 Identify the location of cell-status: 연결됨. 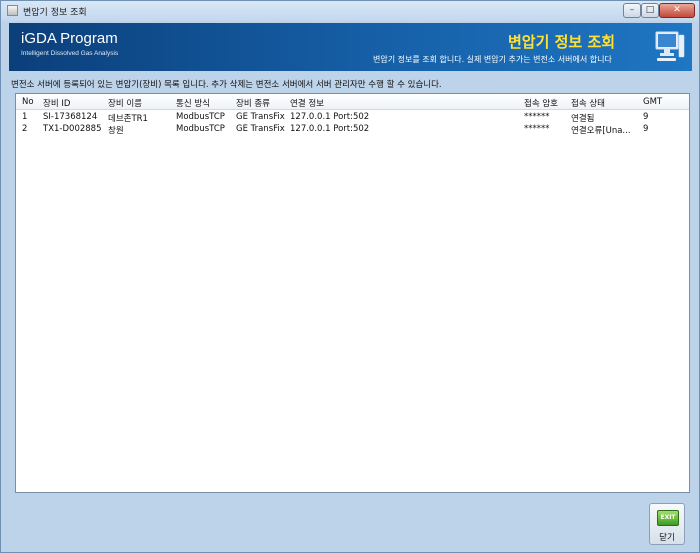
(583, 119).